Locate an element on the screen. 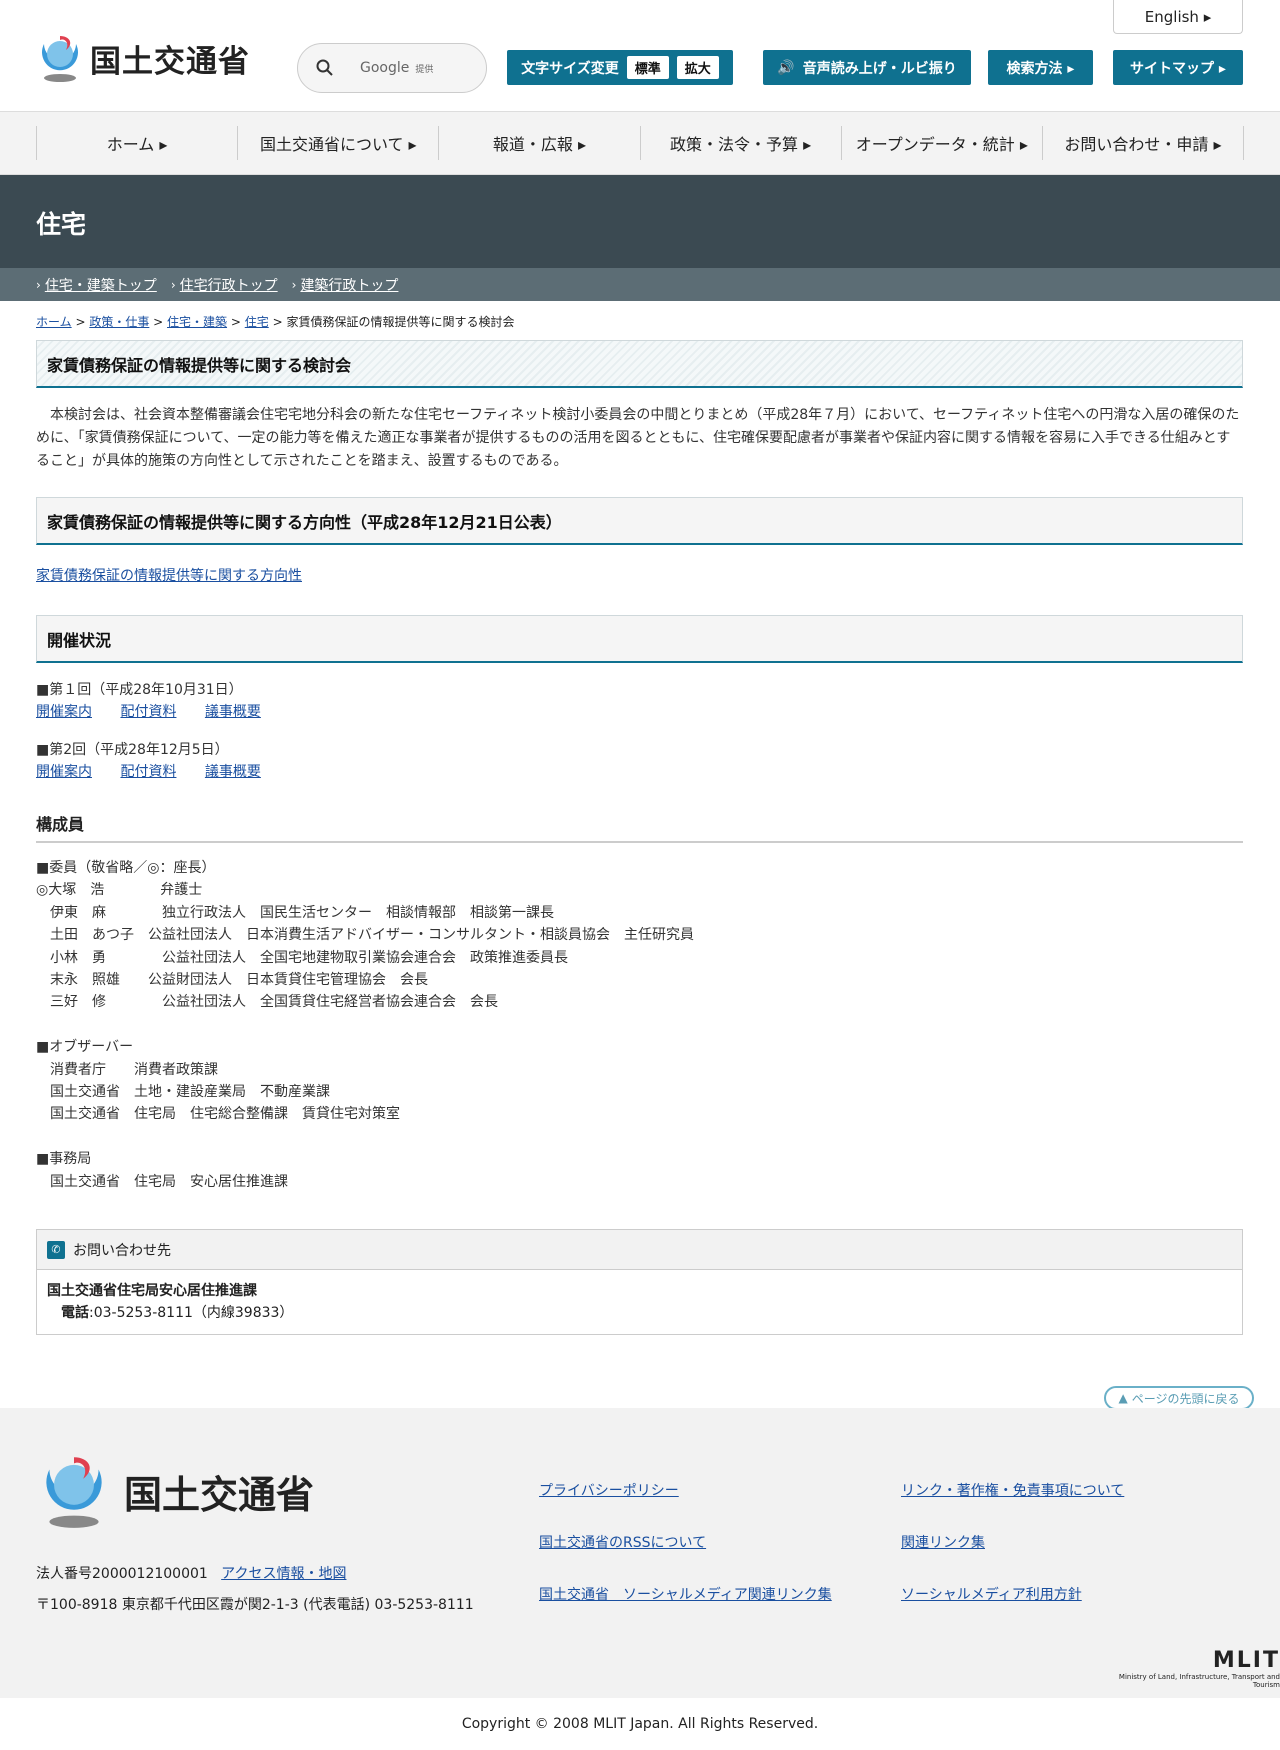 The image size is (1280, 1750). nav-about: 国土交通省について ▸ is located at coordinates (337, 143).